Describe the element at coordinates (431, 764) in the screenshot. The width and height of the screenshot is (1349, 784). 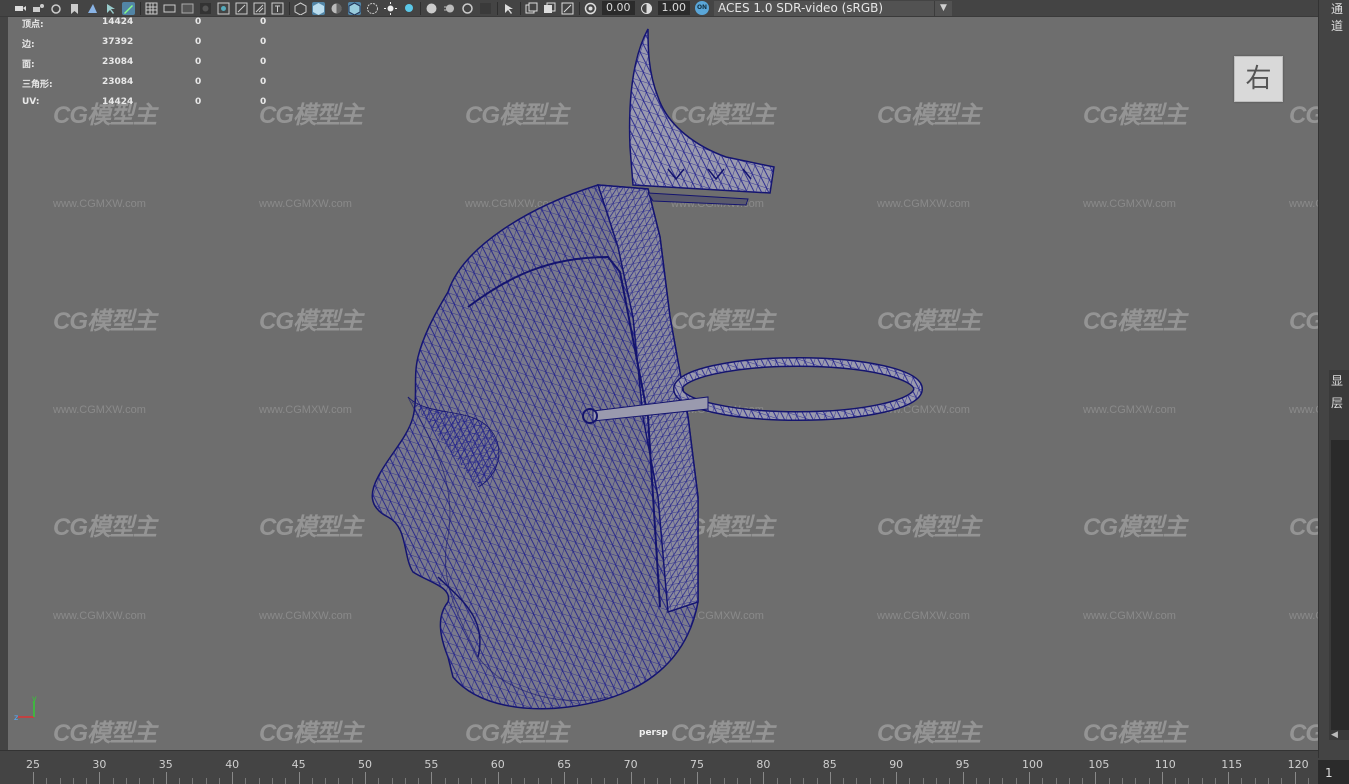
I see `timeline-tick-label: 55` at that location.